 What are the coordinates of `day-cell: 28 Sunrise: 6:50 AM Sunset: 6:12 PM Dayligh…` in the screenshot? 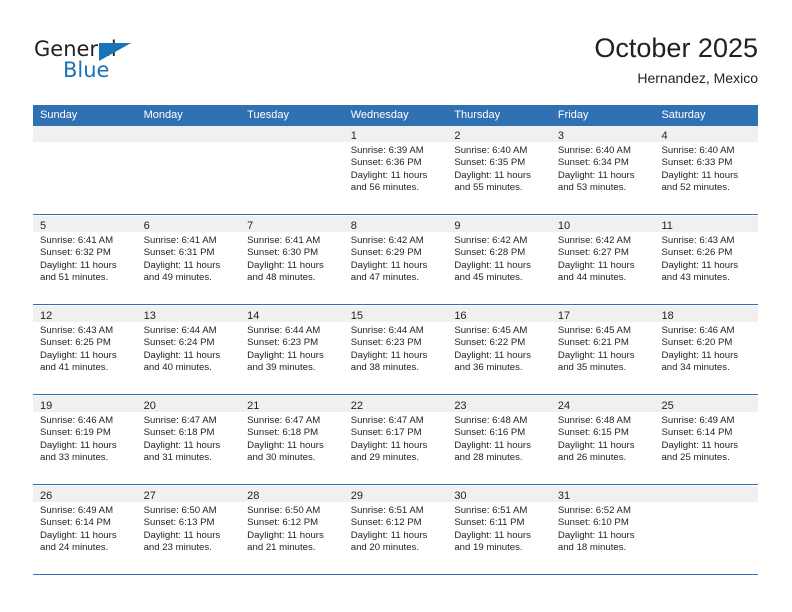 It's located at (292, 530).